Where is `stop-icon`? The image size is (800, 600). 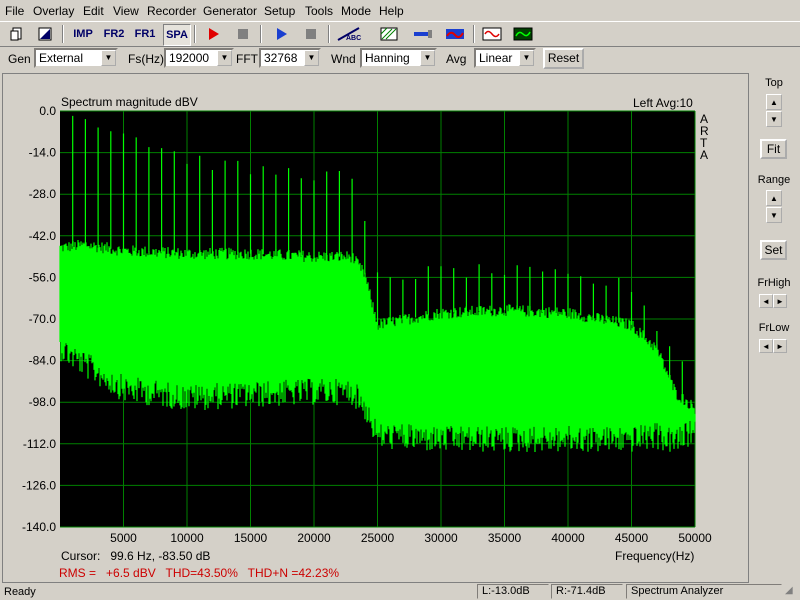
stop-icon is located at coordinates (243, 34).